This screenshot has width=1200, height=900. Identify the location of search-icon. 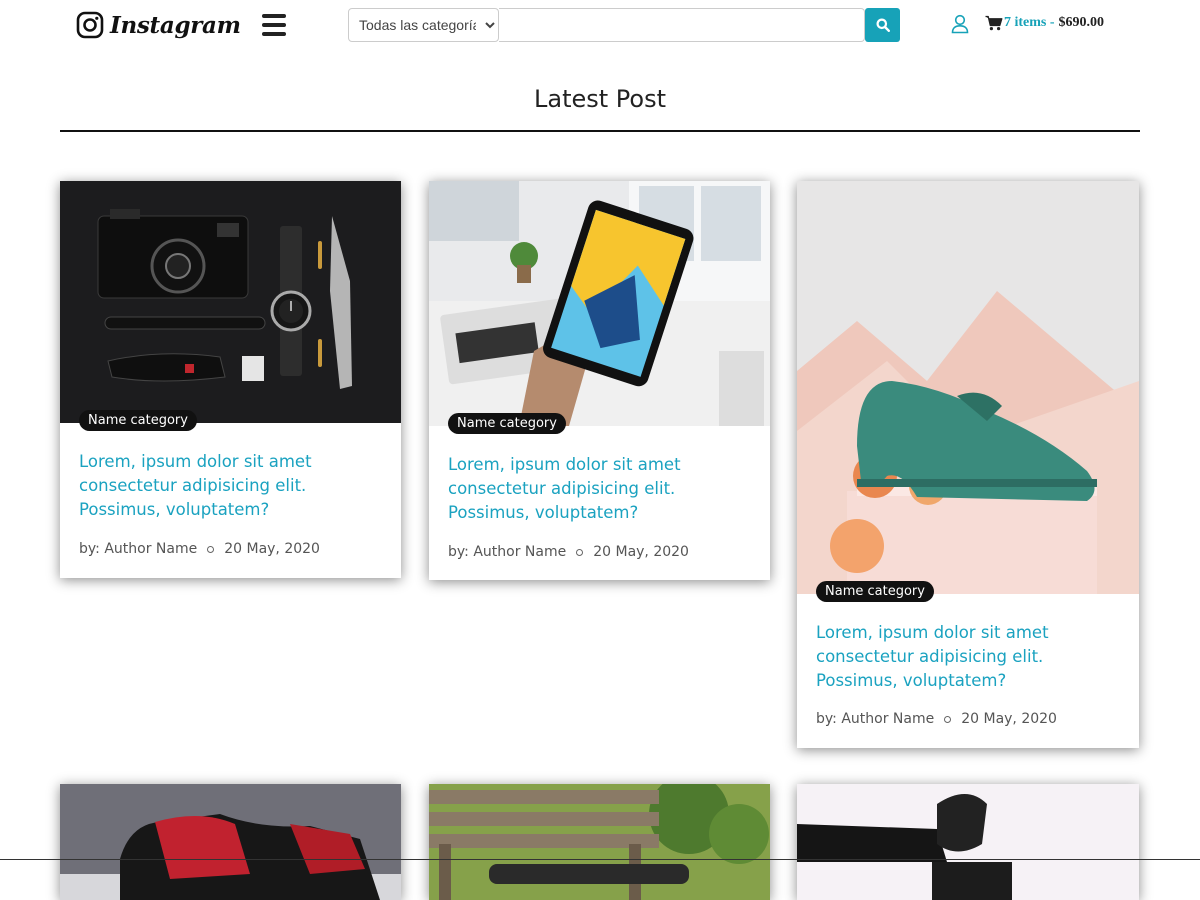
(883, 25).